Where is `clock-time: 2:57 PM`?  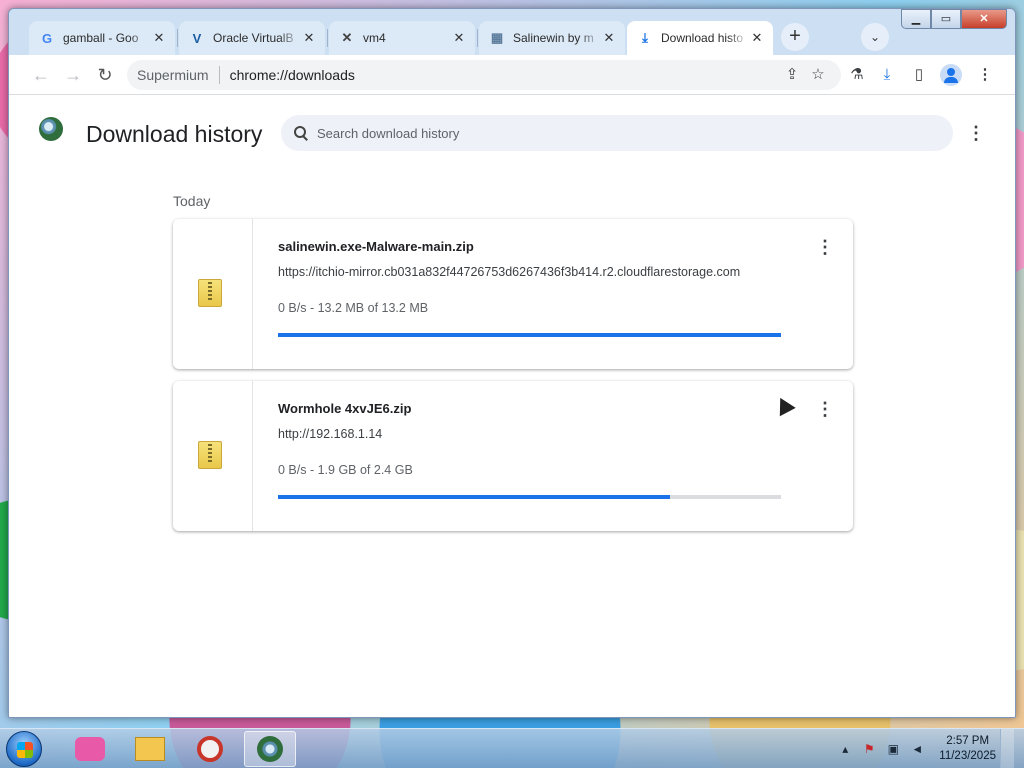 clock-time: 2:57 PM is located at coordinates (968, 741).